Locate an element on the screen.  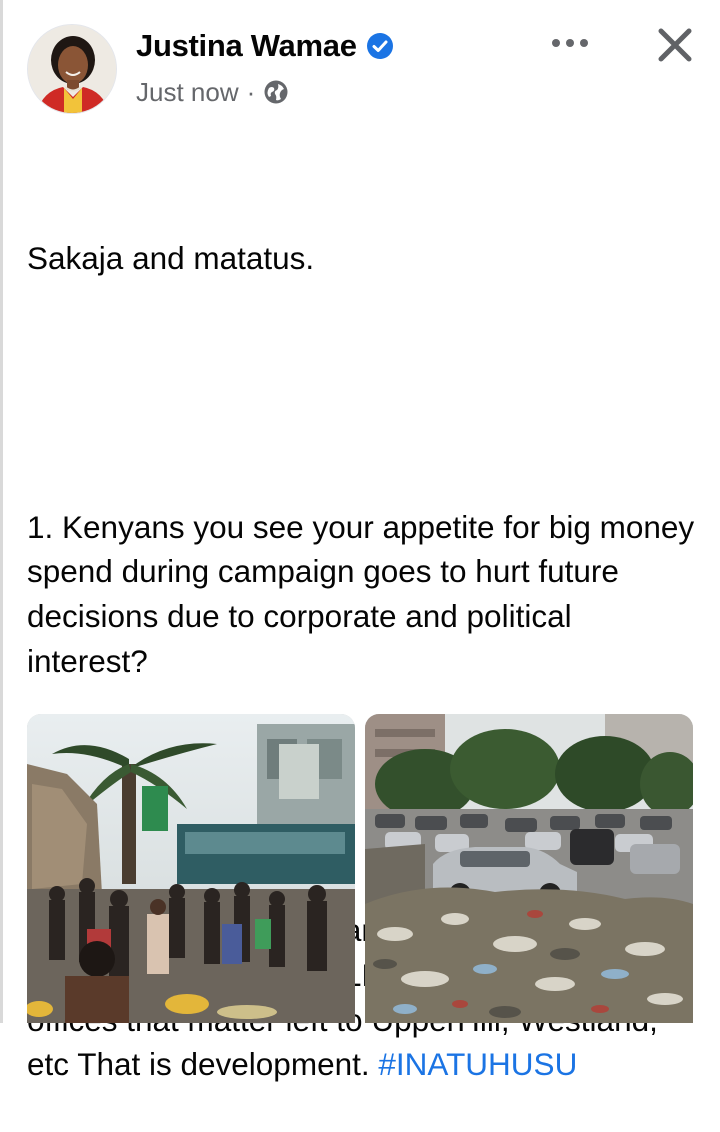
author-row: Justina Wamae is located at coordinates (265, 46).